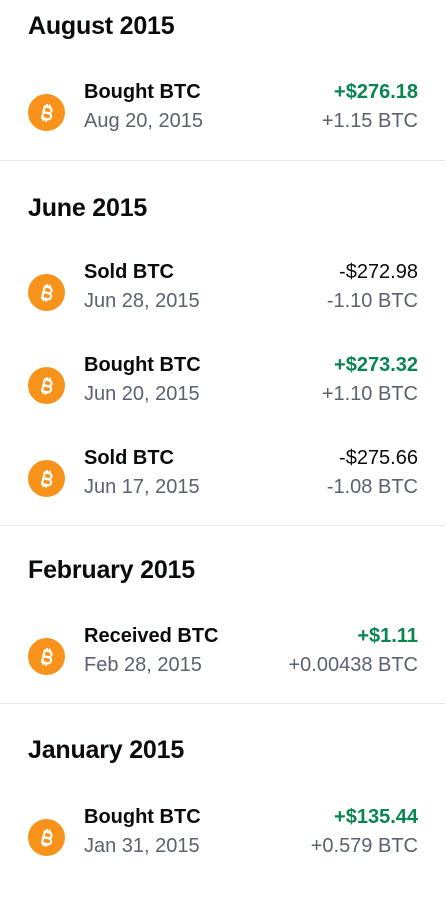 The image size is (445, 900). I want to click on month-heading: February 2015, so click(111, 570).